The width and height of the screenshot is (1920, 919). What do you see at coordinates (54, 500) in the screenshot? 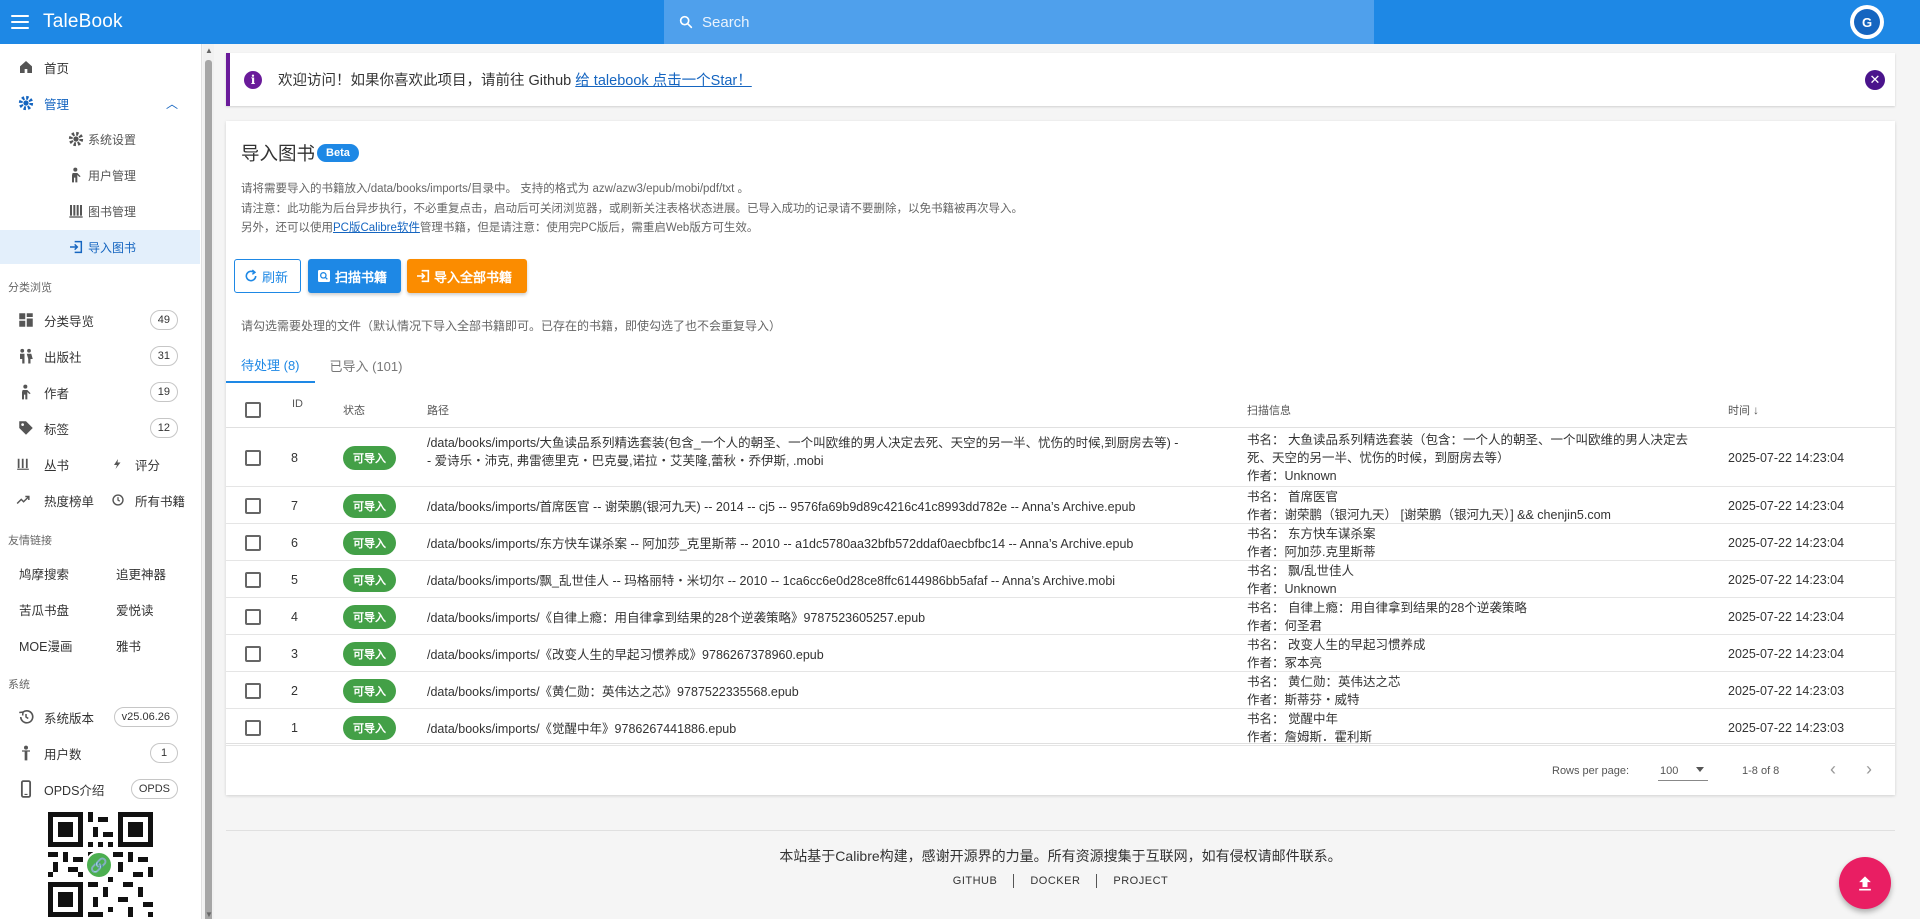
I see `sidebar-item-hot: 热度榜单` at bounding box center [54, 500].